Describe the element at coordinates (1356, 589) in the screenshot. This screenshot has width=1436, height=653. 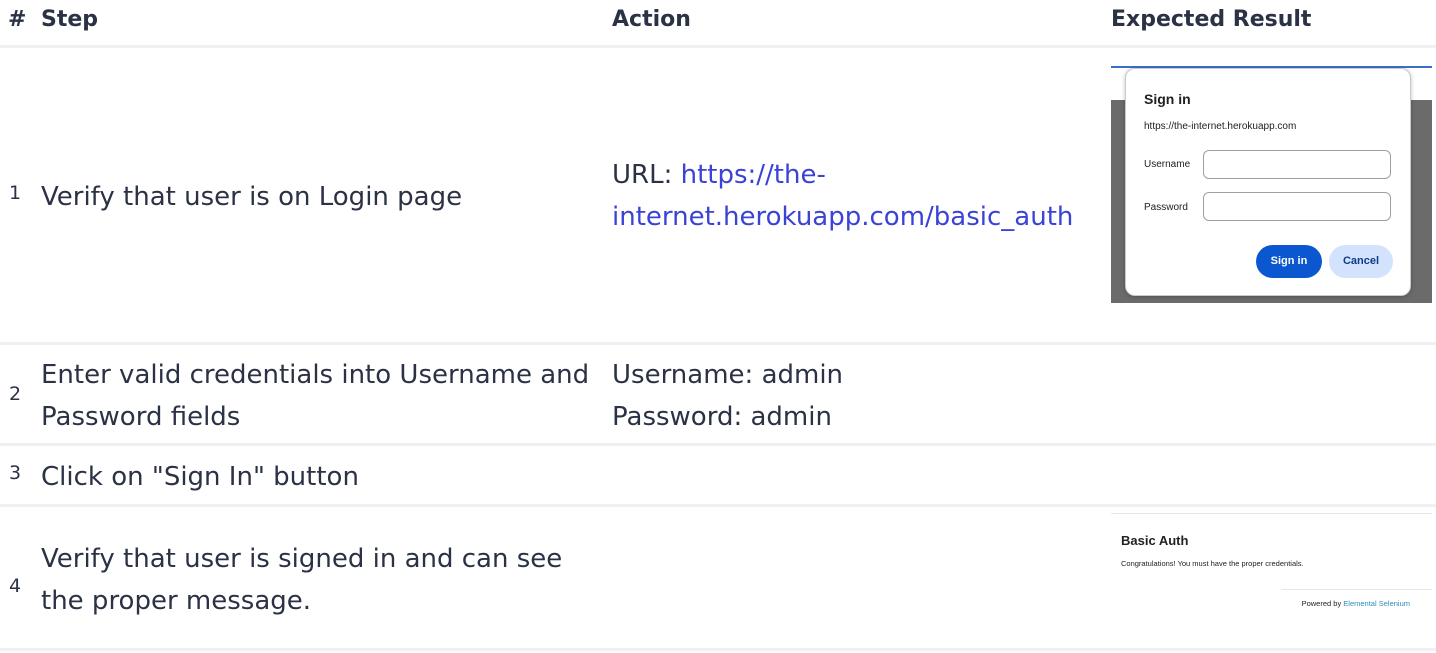
I see `footer-divider` at that location.